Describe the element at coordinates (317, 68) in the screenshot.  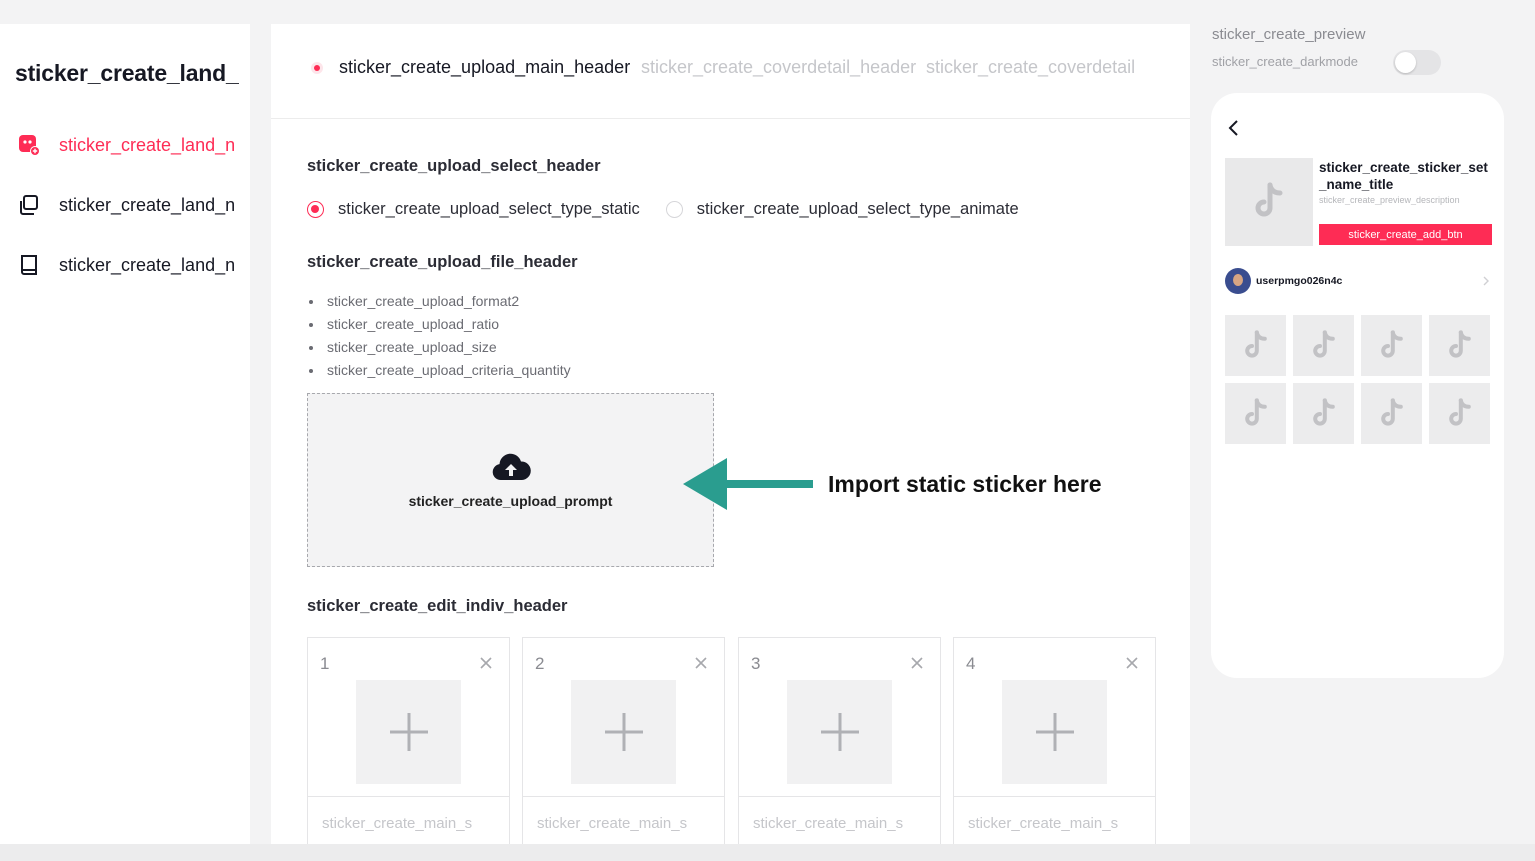
I see `active-step-dot` at that location.